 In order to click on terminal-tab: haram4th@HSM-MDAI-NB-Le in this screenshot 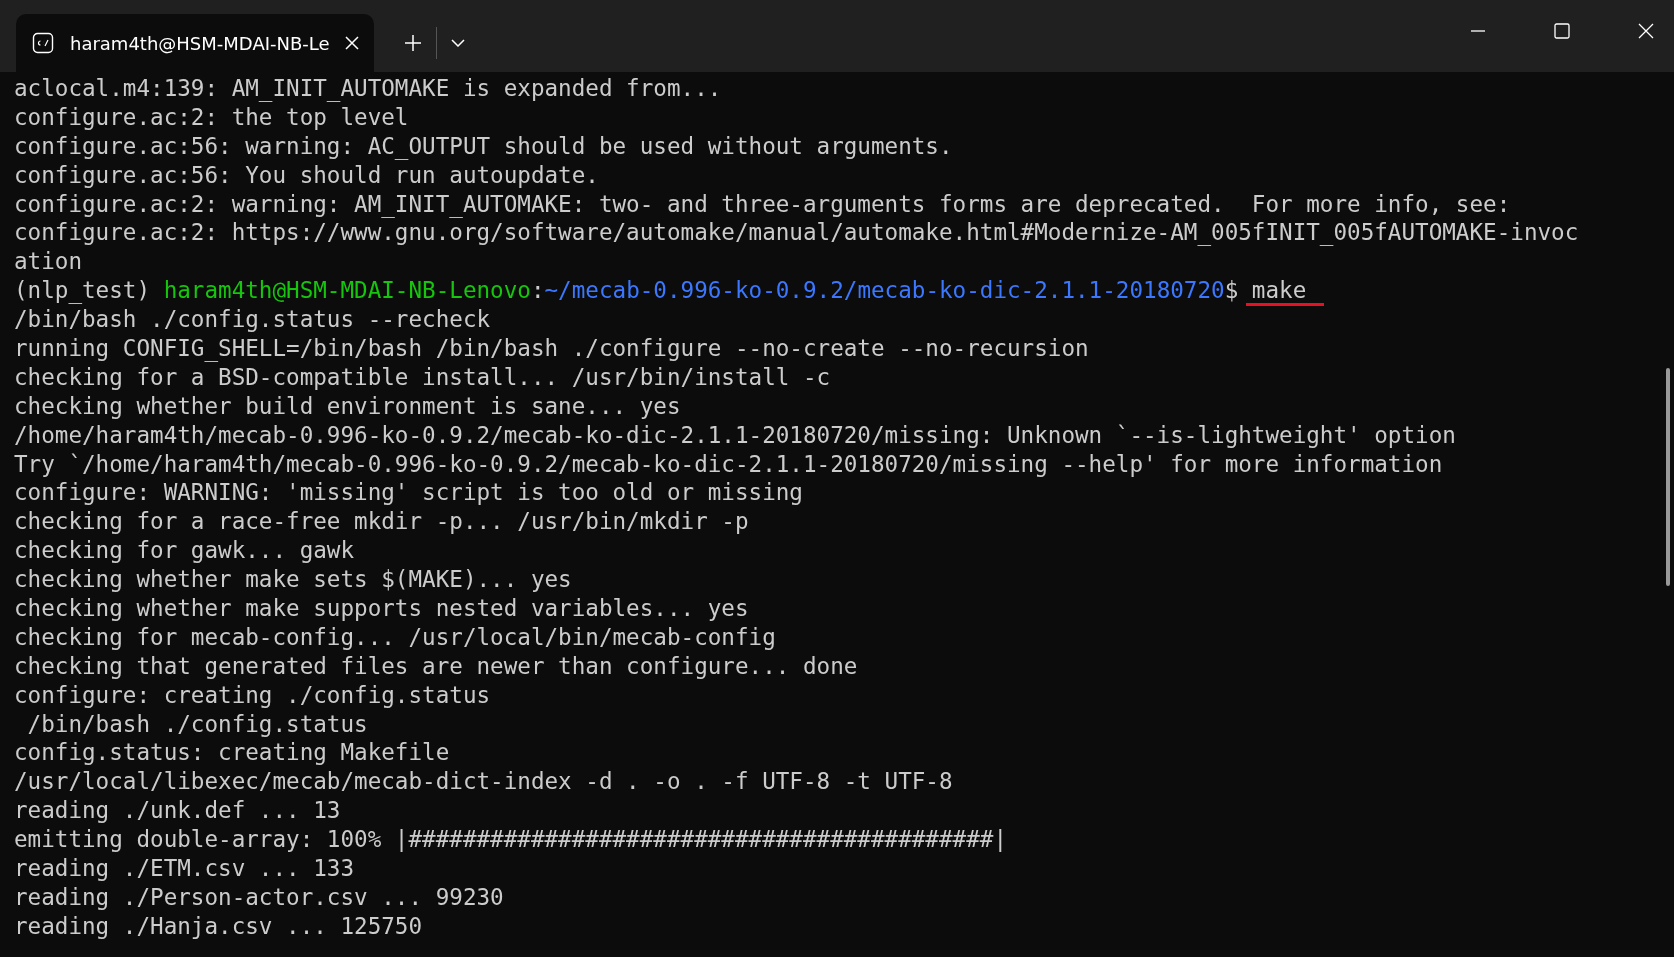, I will do `click(195, 43)`.